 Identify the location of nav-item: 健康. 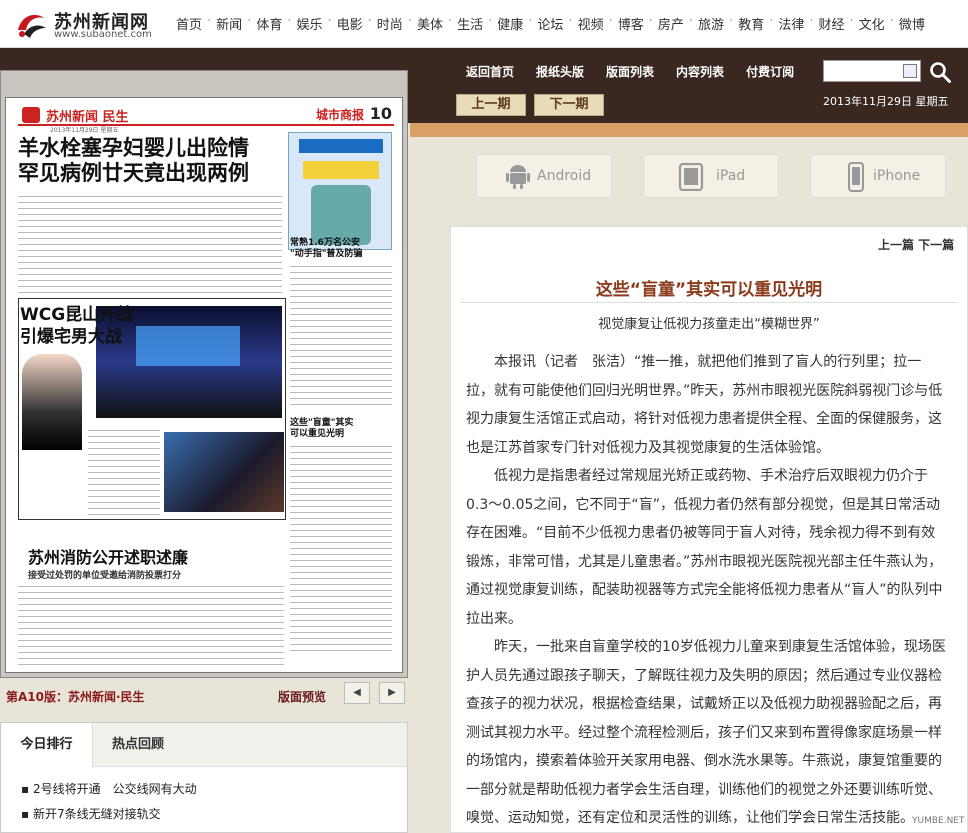
(510, 23).